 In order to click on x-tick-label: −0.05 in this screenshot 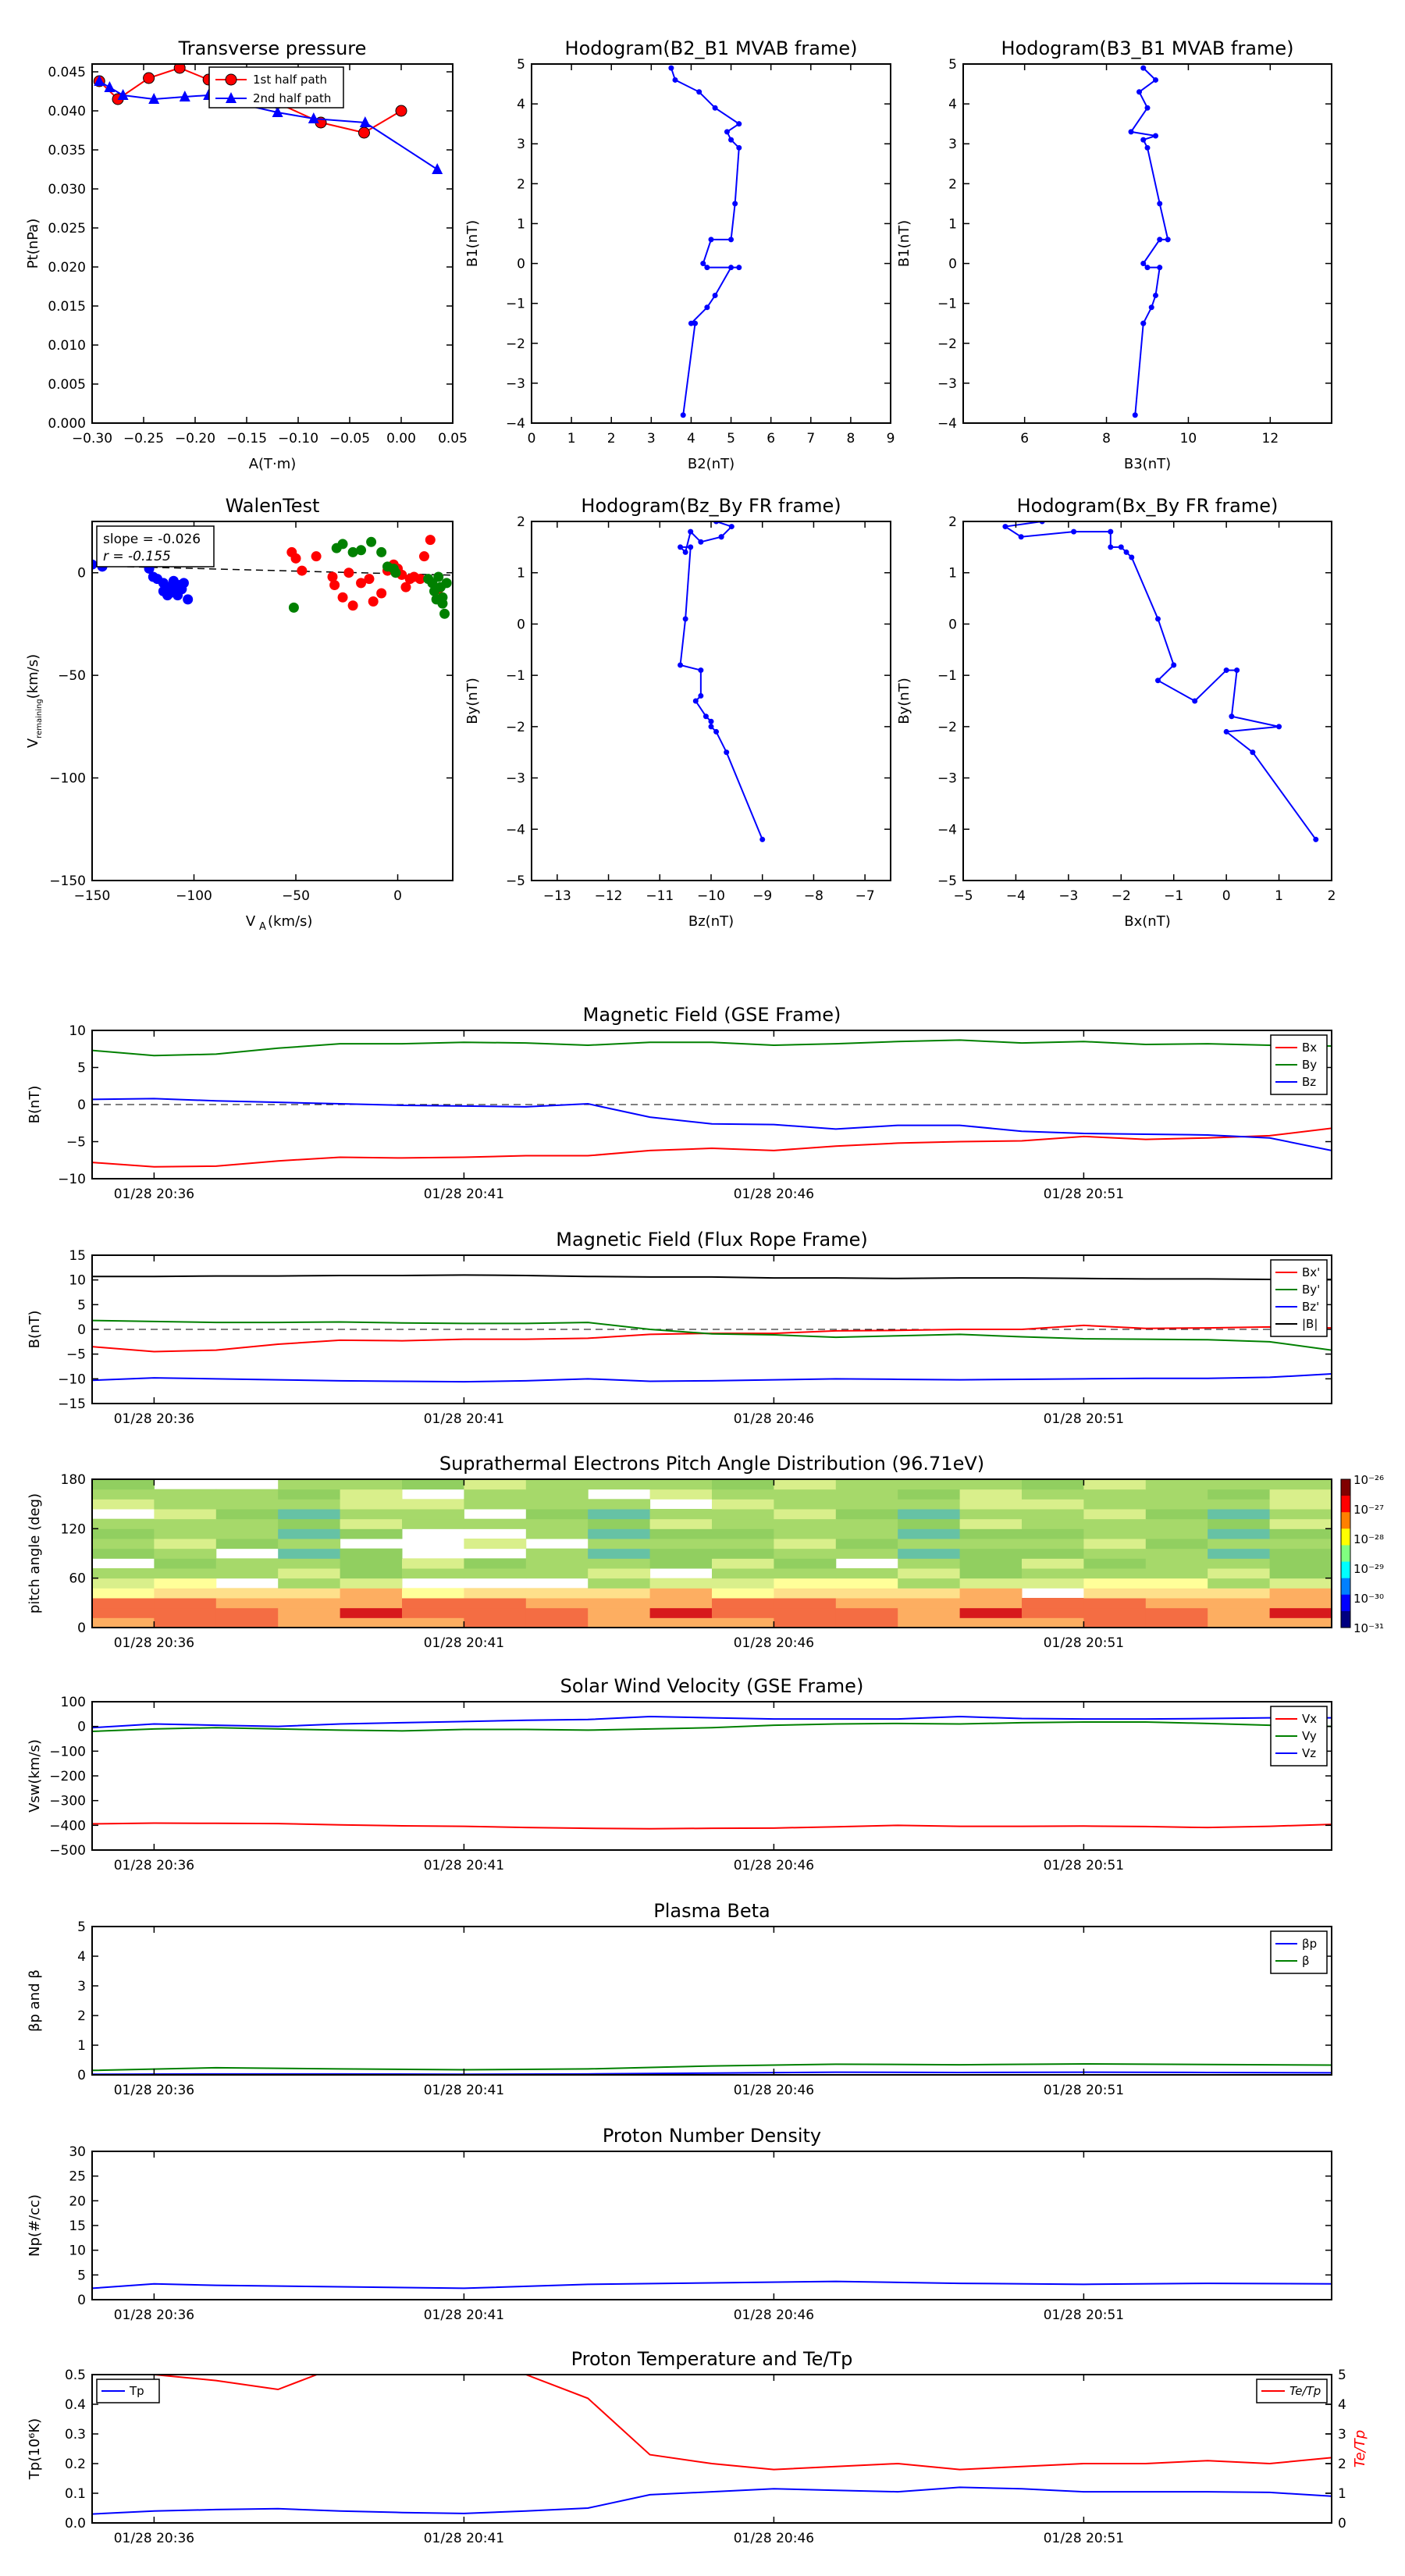, I will do `click(349, 439)`.